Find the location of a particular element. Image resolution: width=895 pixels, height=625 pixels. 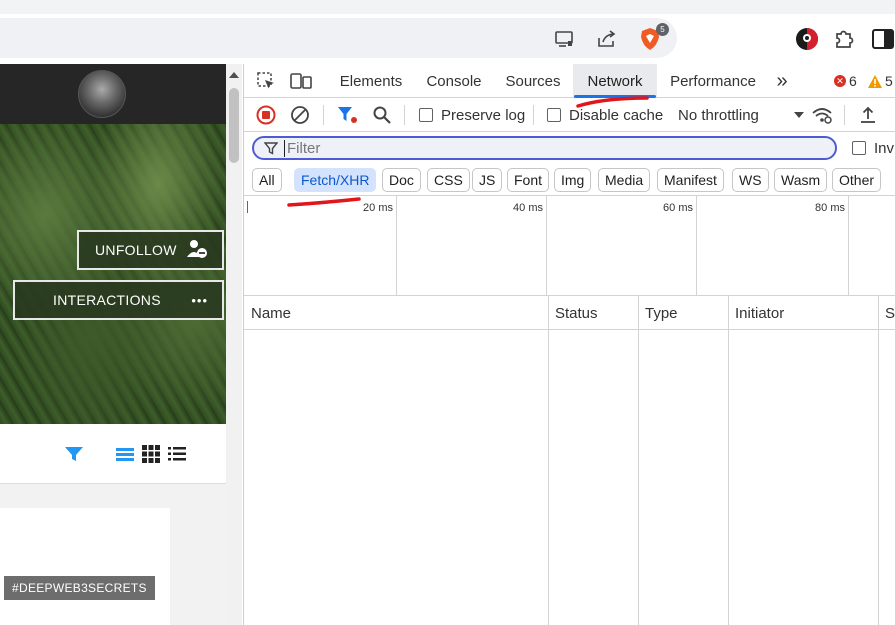

timeline-cursor is located at coordinates (247, 207).